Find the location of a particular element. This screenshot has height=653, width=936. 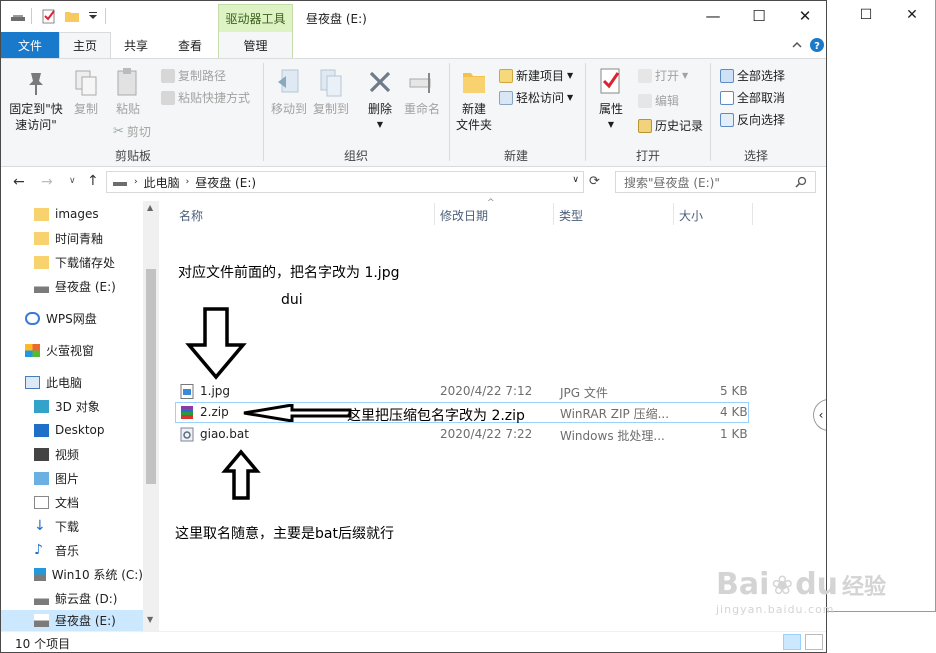

pin-label-2: 速访问" is located at coordinates (36, 125).